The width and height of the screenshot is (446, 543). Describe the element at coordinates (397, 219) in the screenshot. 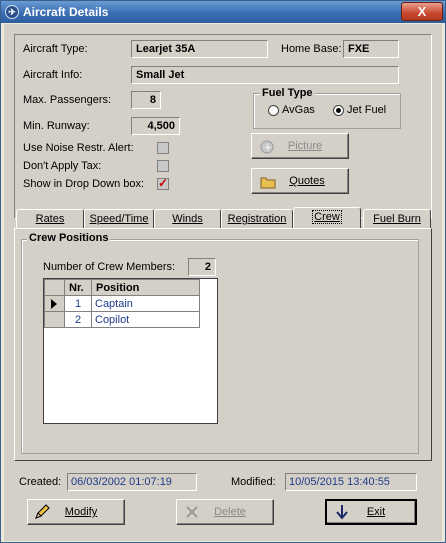

I see `tab-fuel-burn: Fuel Burn` at that location.